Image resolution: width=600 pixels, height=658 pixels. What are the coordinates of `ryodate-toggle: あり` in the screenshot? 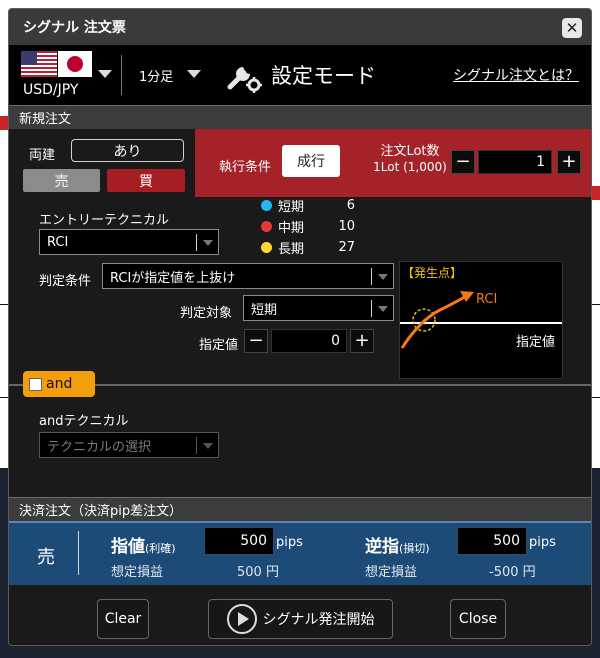 It's located at (127, 150).